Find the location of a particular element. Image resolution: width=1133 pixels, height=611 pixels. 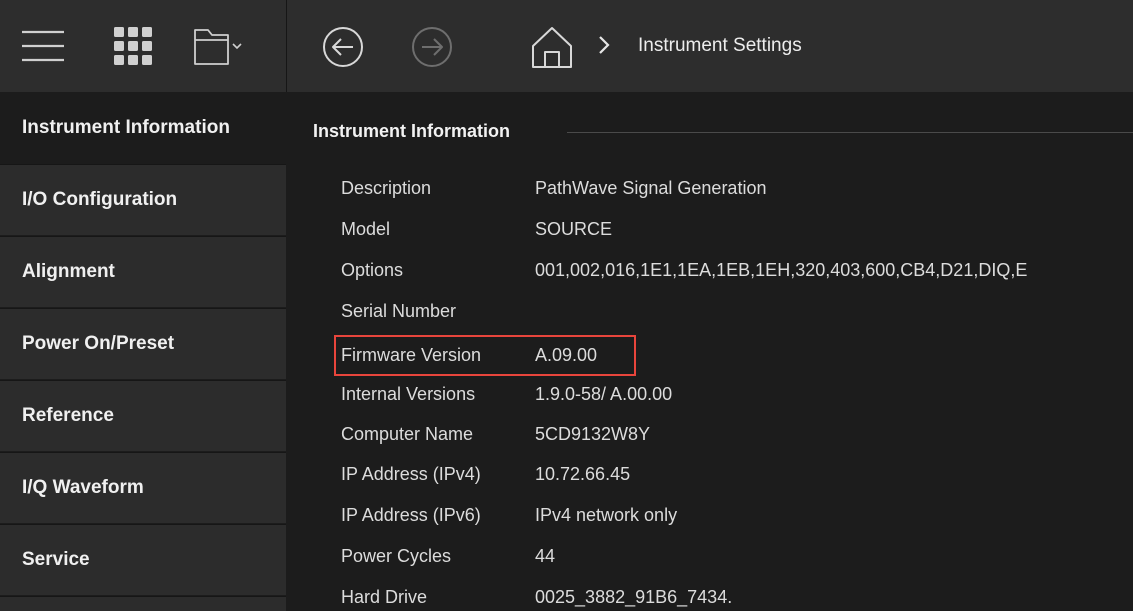

sidebar-item-label: Power On/Preset is located at coordinates (98, 343).